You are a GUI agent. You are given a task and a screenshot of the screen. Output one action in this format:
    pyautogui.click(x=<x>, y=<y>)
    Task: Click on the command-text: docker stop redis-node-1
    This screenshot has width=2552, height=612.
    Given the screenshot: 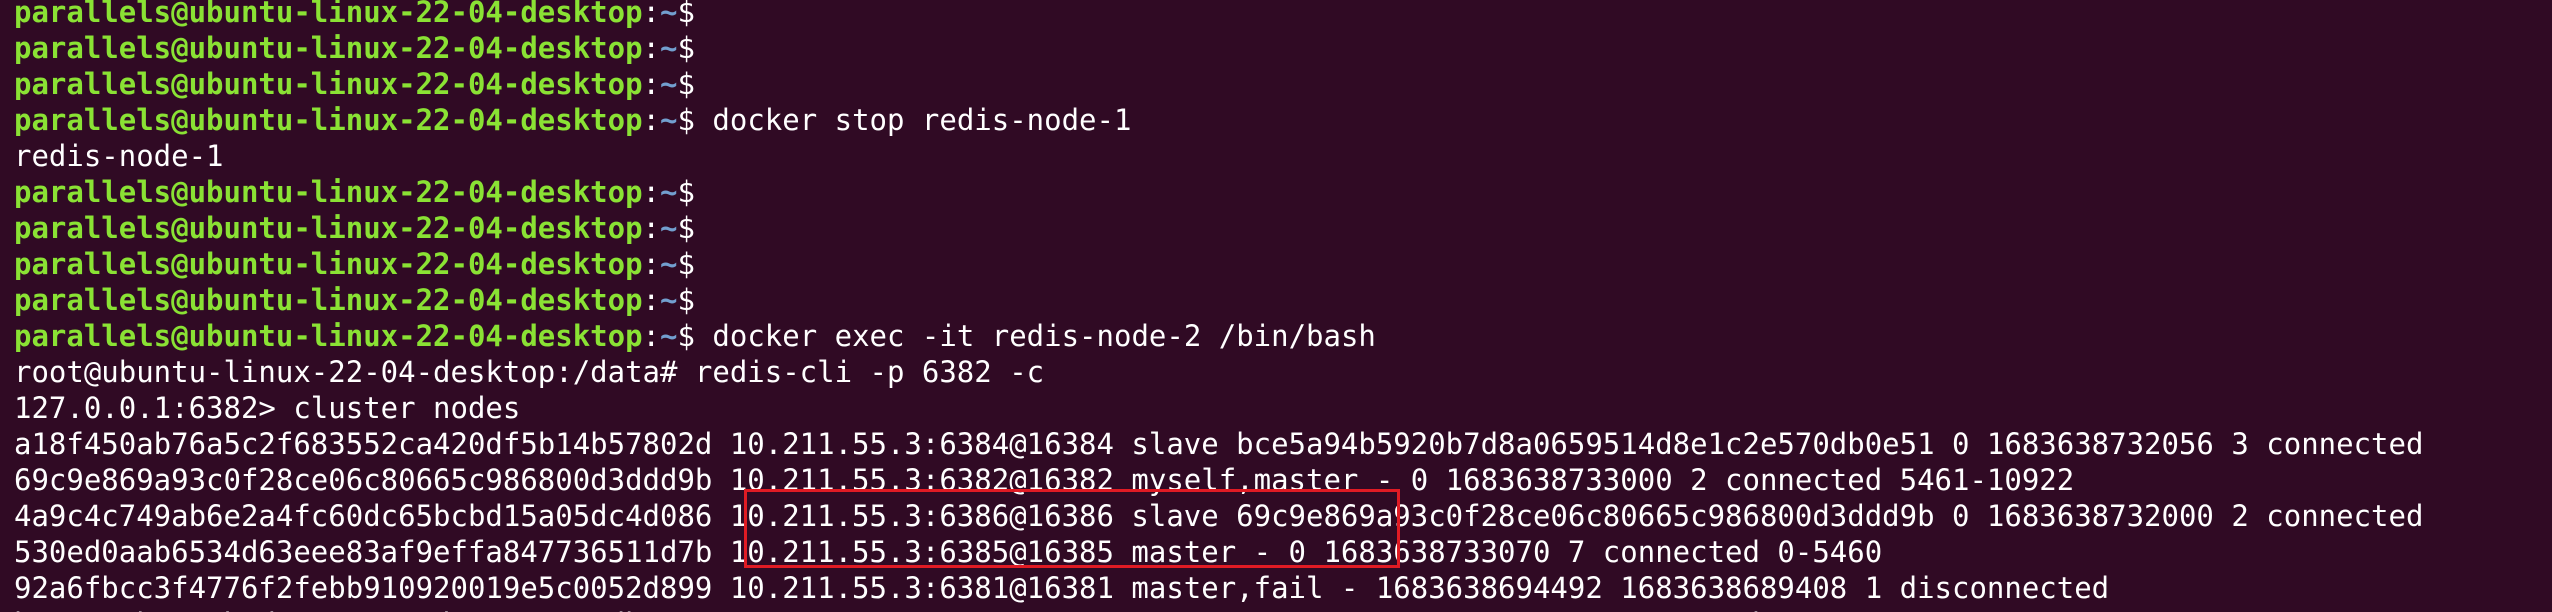 What is the action you would take?
    pyautogui.click(x=913, y=120)
    